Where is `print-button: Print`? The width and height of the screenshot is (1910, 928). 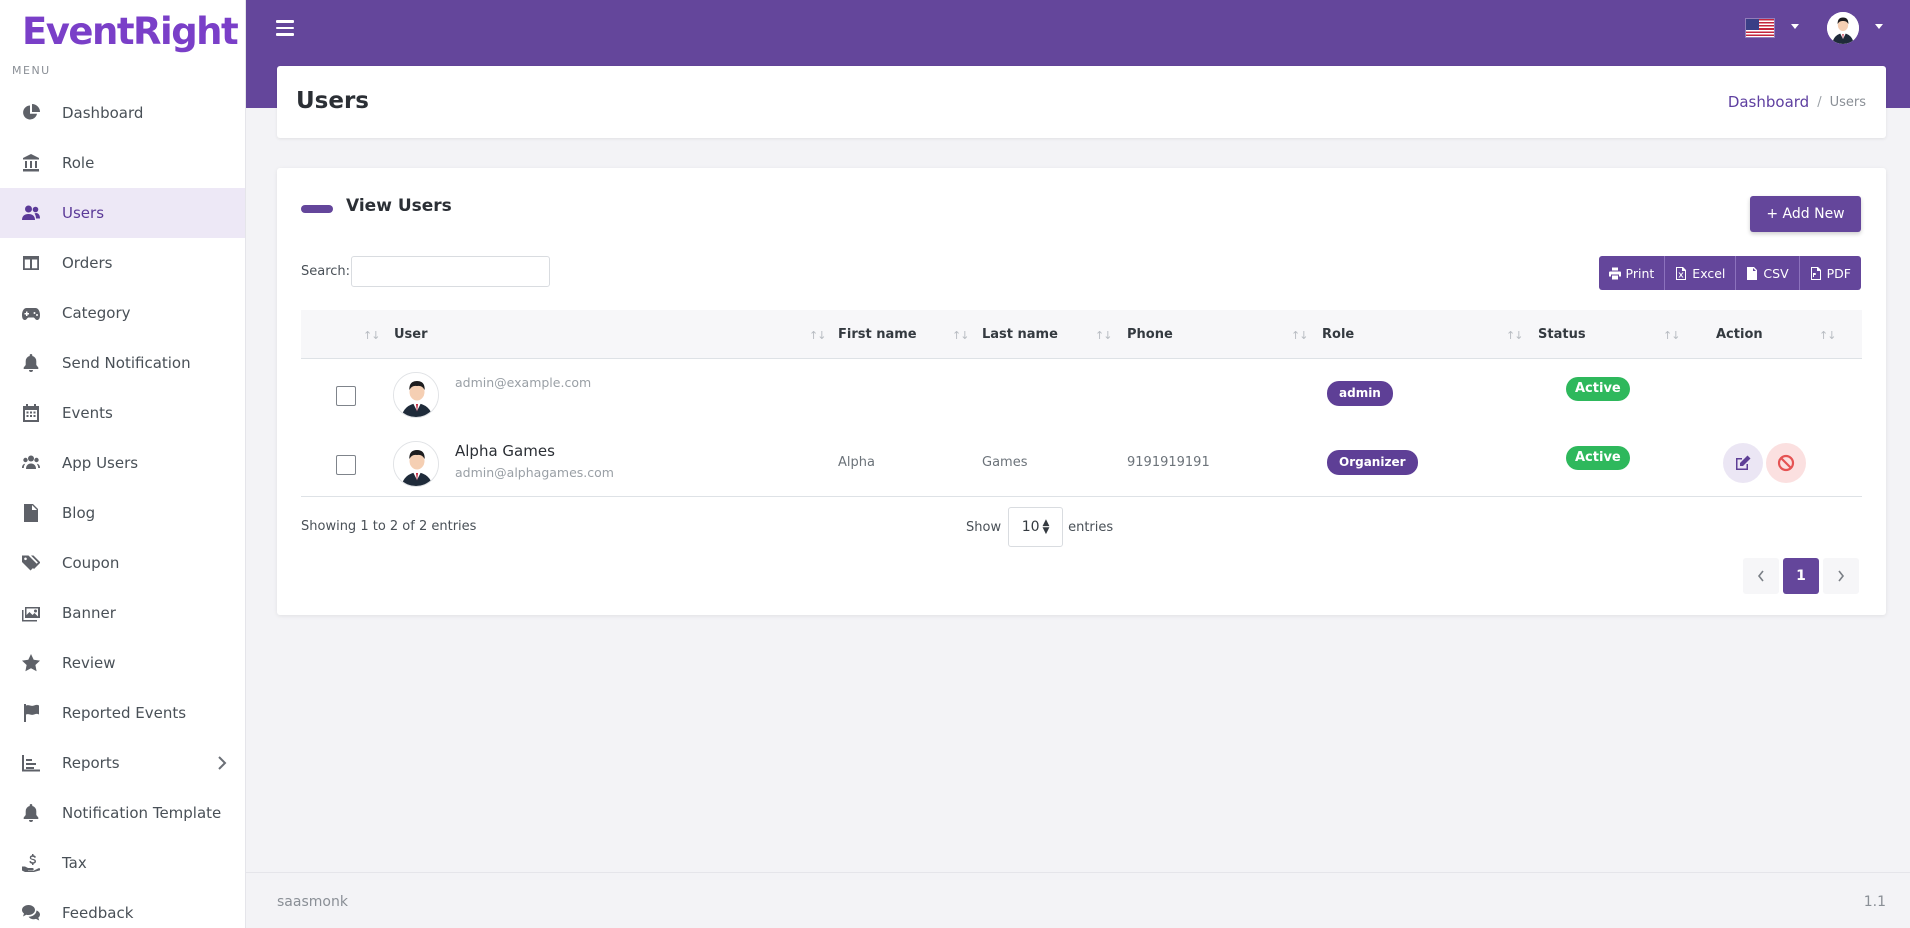
print-button: Print is located at coordinates (1632, 273).